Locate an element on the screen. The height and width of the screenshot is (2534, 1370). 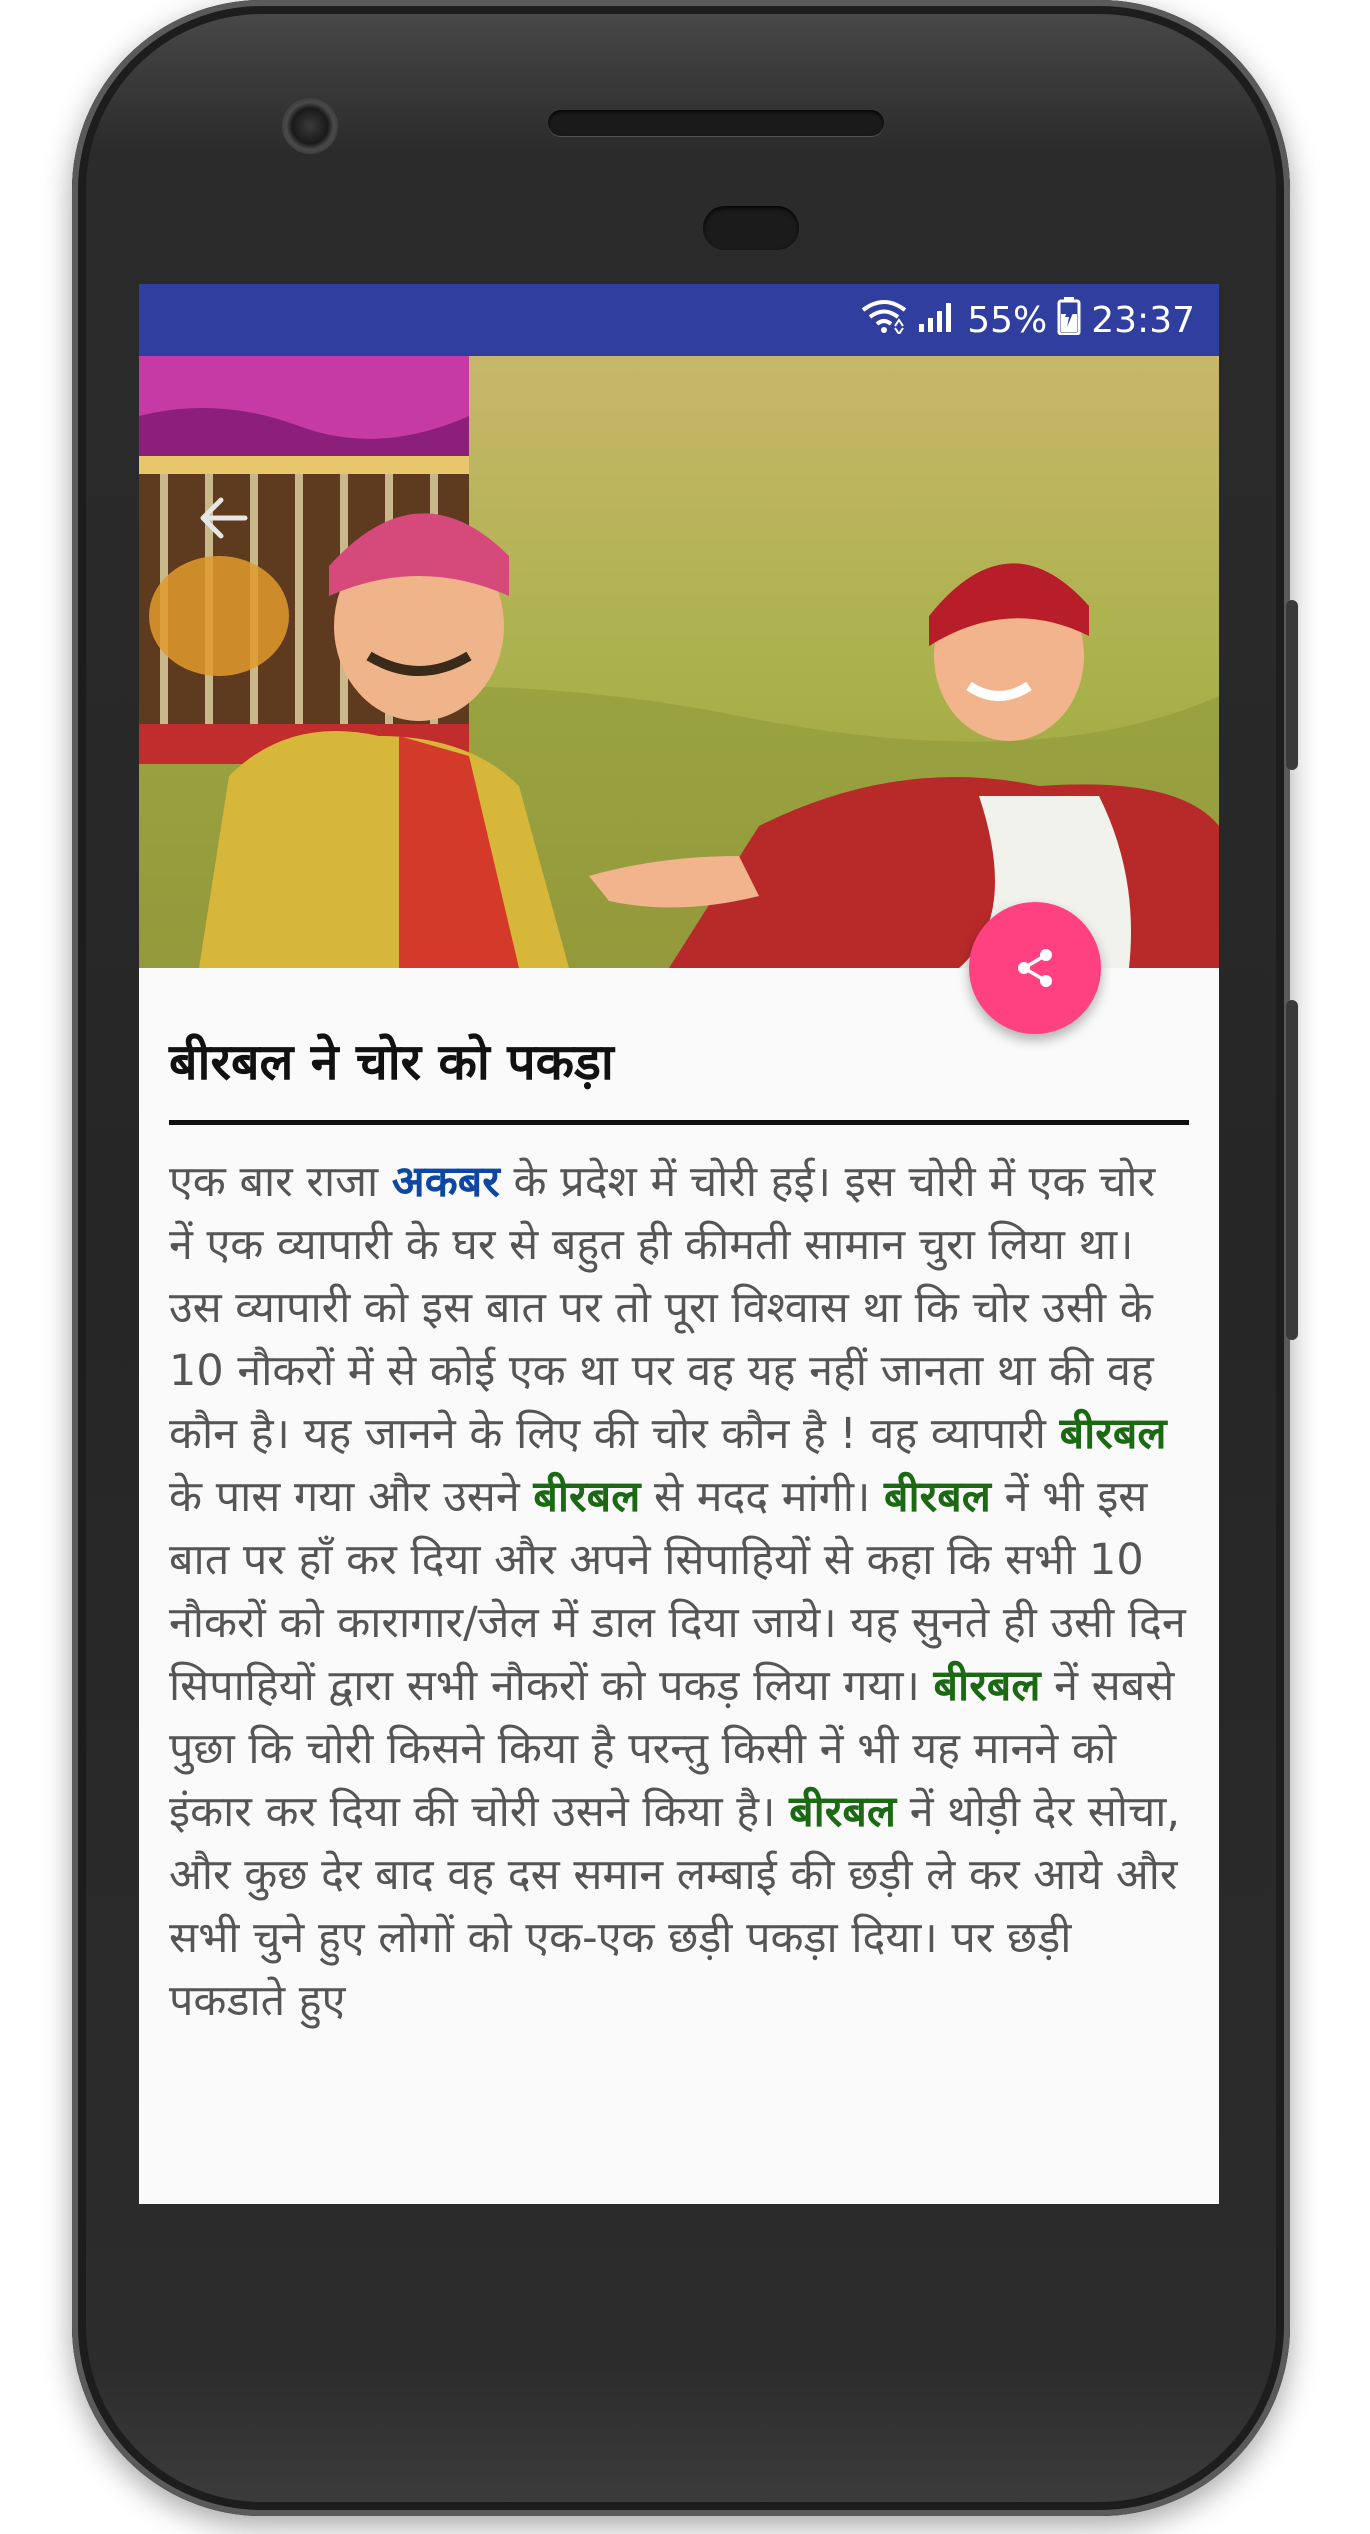
share-button is located at coordinates (1035, 968).